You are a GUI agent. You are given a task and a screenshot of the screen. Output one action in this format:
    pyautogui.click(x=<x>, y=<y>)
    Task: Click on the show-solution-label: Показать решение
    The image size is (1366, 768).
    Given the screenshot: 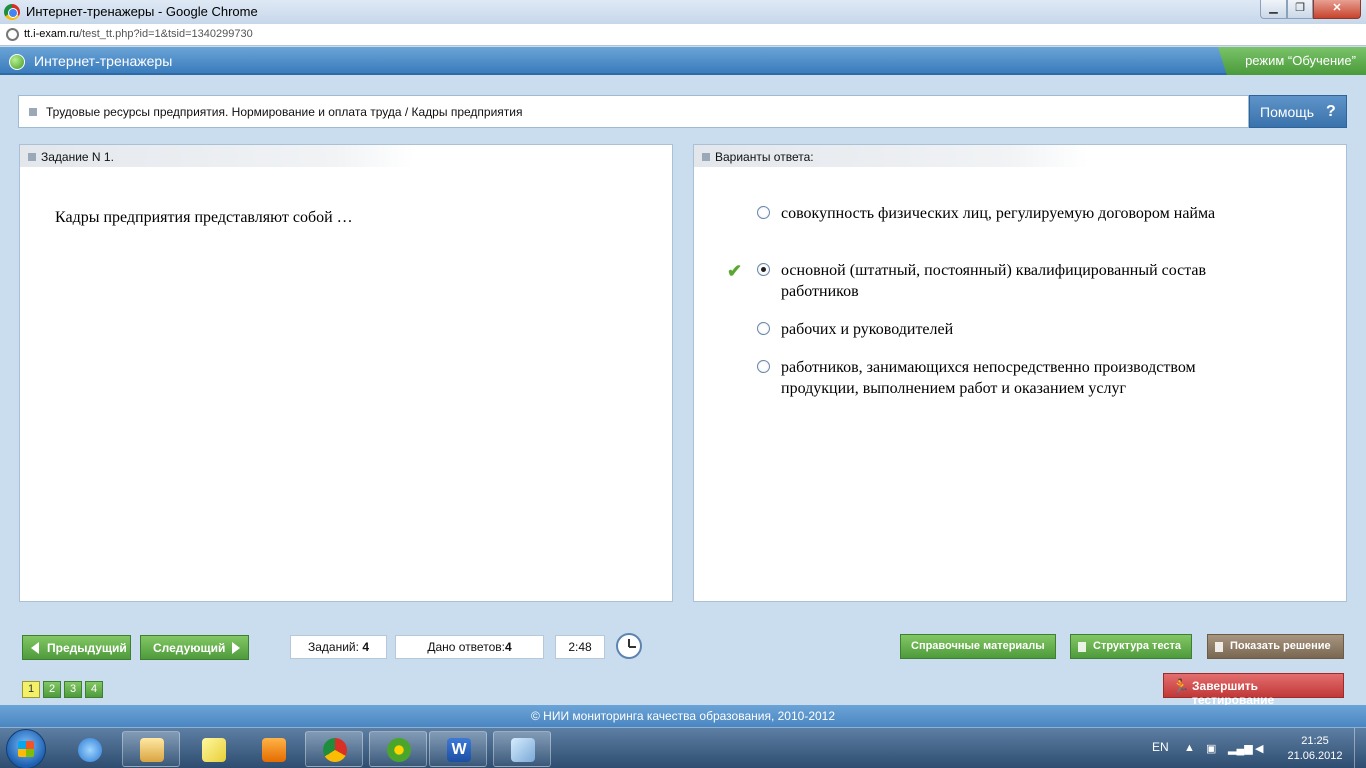 What is the action you would take?
    pyautogui.click(x=1280, y=646)
    